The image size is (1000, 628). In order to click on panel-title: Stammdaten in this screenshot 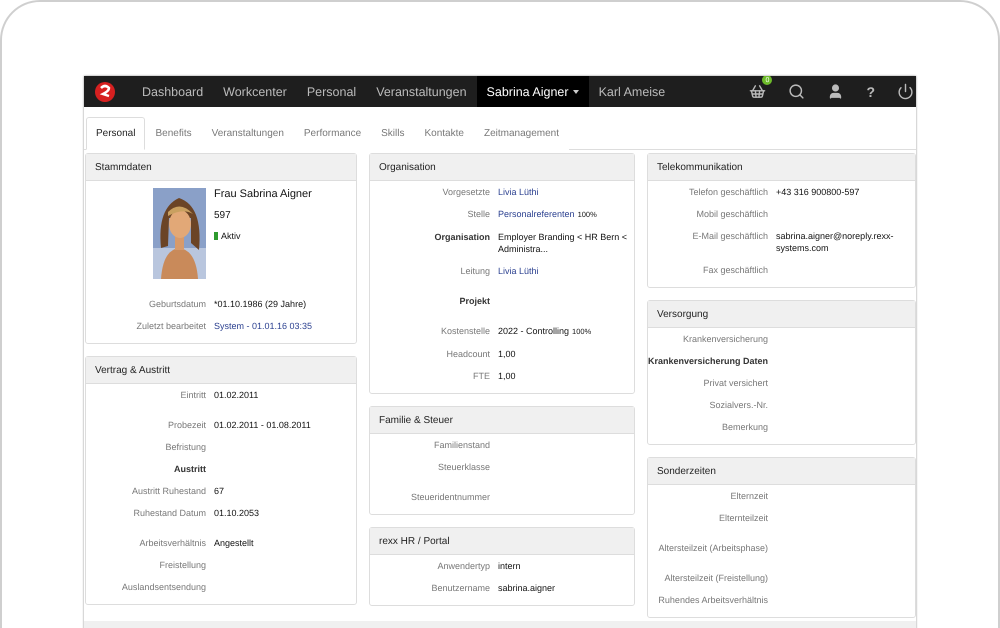, I will do `click(221, 167)`.